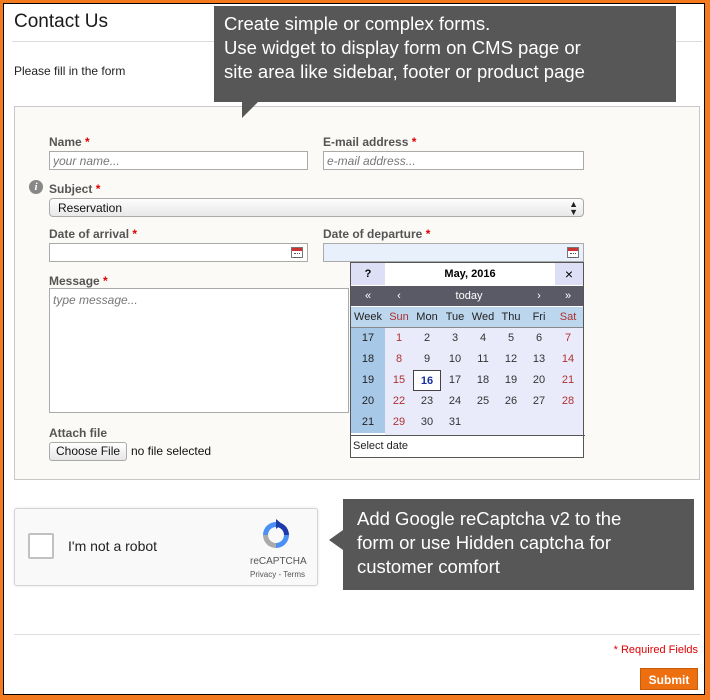  What do you see at coordinates (368, 274) in the screenshot?
I see `calendar-help-button: ?` at bounding box center [368, 274].